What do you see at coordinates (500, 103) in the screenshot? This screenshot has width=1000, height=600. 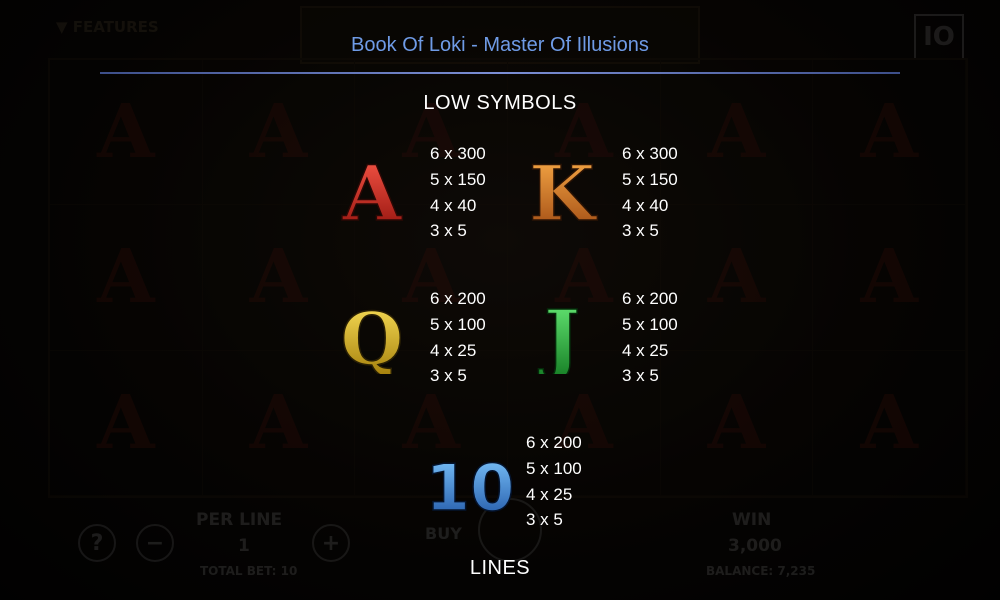 I see `low-symbols-heading: LOW SYMBOLS` at bounding box center [500, 103].